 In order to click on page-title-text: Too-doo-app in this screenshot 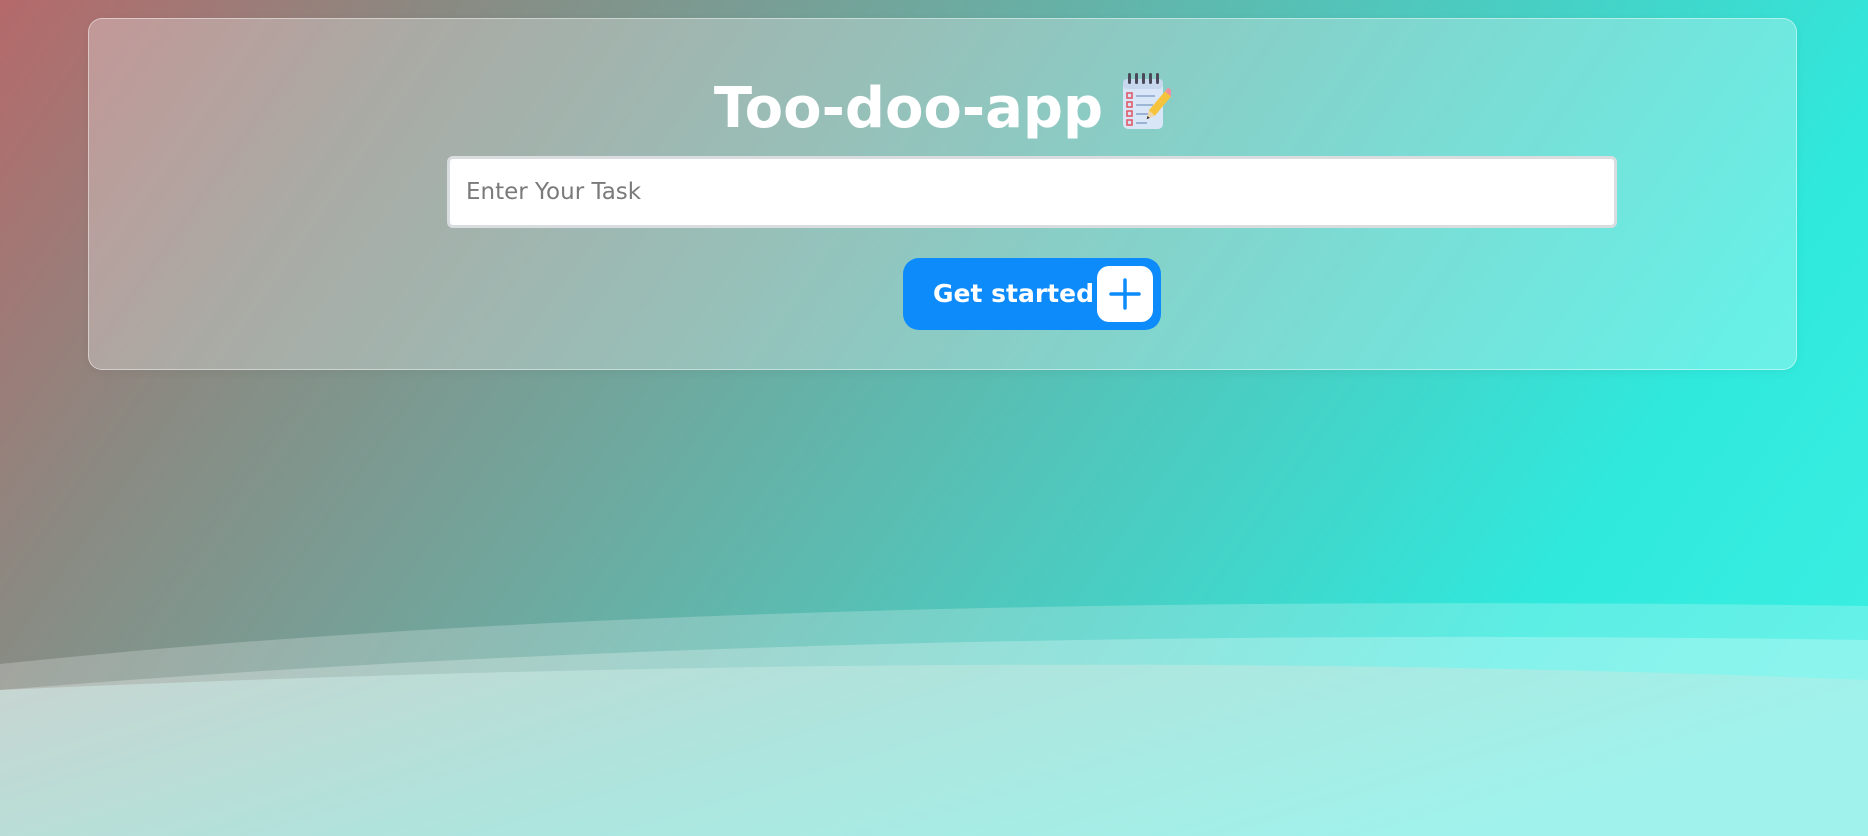, I will do `click(908, 108)`.